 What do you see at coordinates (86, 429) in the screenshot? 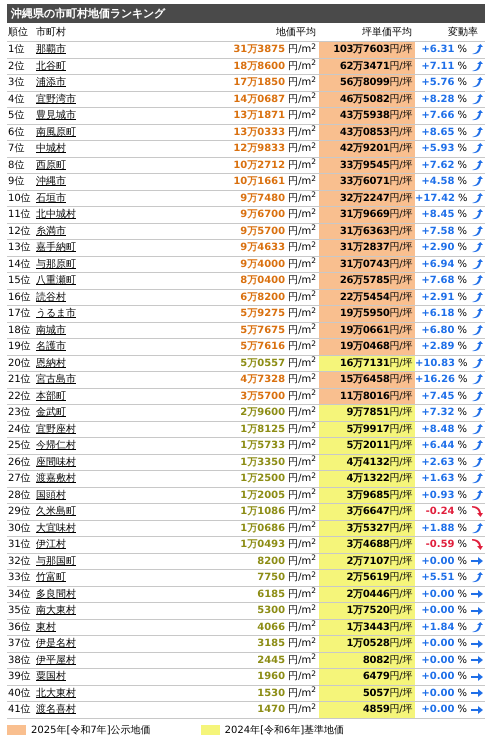
I see `municipality-link: 宜野座村` at bounding box center [86, 429].